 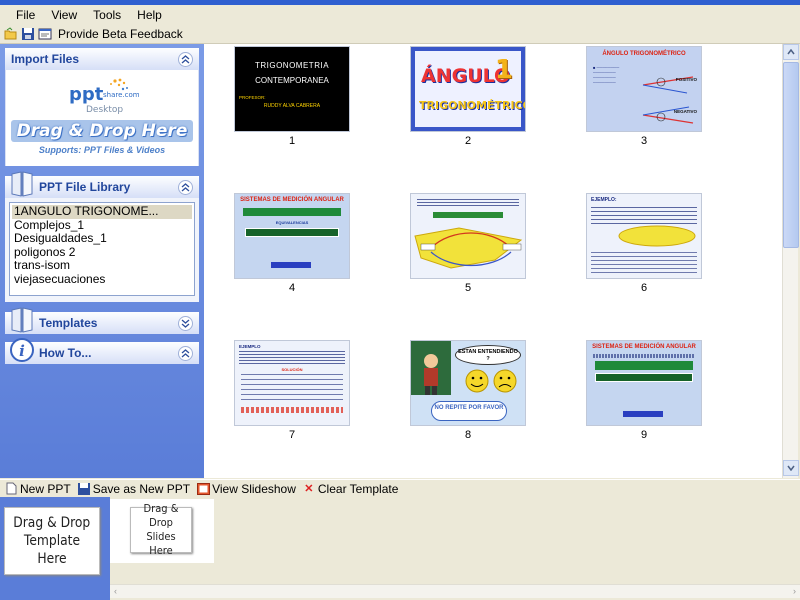 I want to click on info-icon: i, so click(x=22, y=350).